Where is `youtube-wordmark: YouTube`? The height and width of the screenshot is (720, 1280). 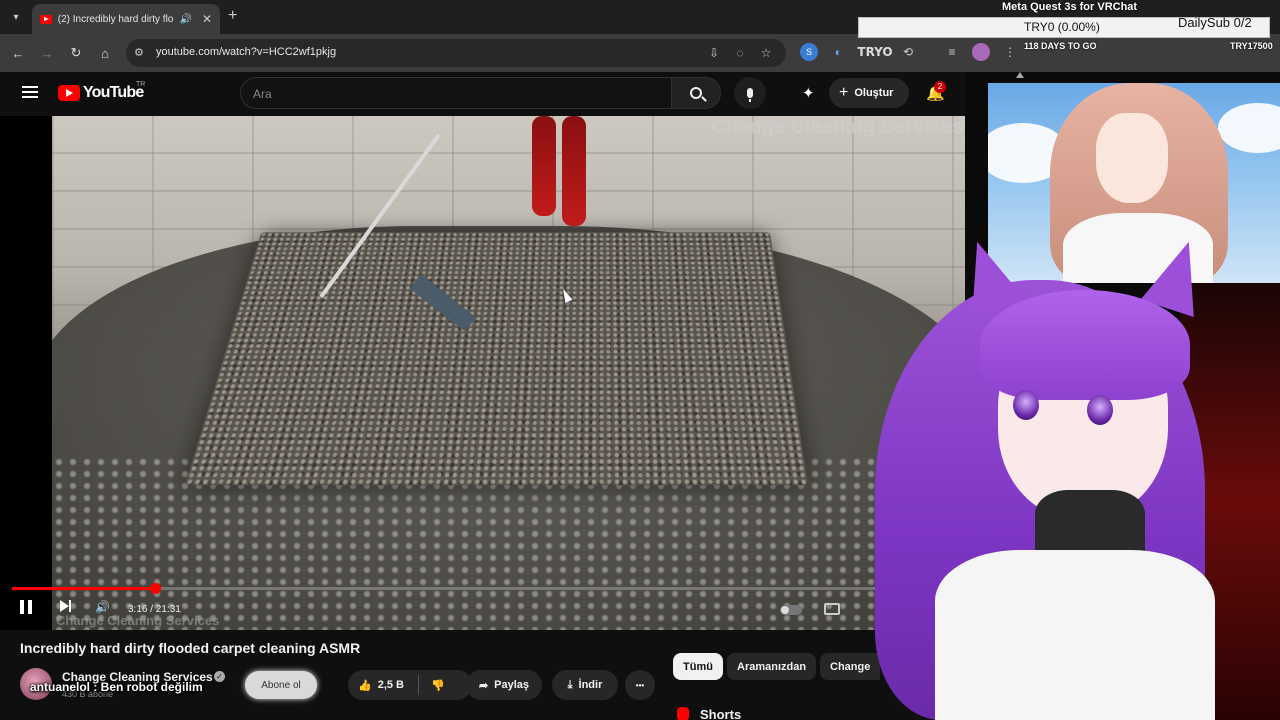 youtube-wordmark: YouTube is located at coordinates (113, 92).